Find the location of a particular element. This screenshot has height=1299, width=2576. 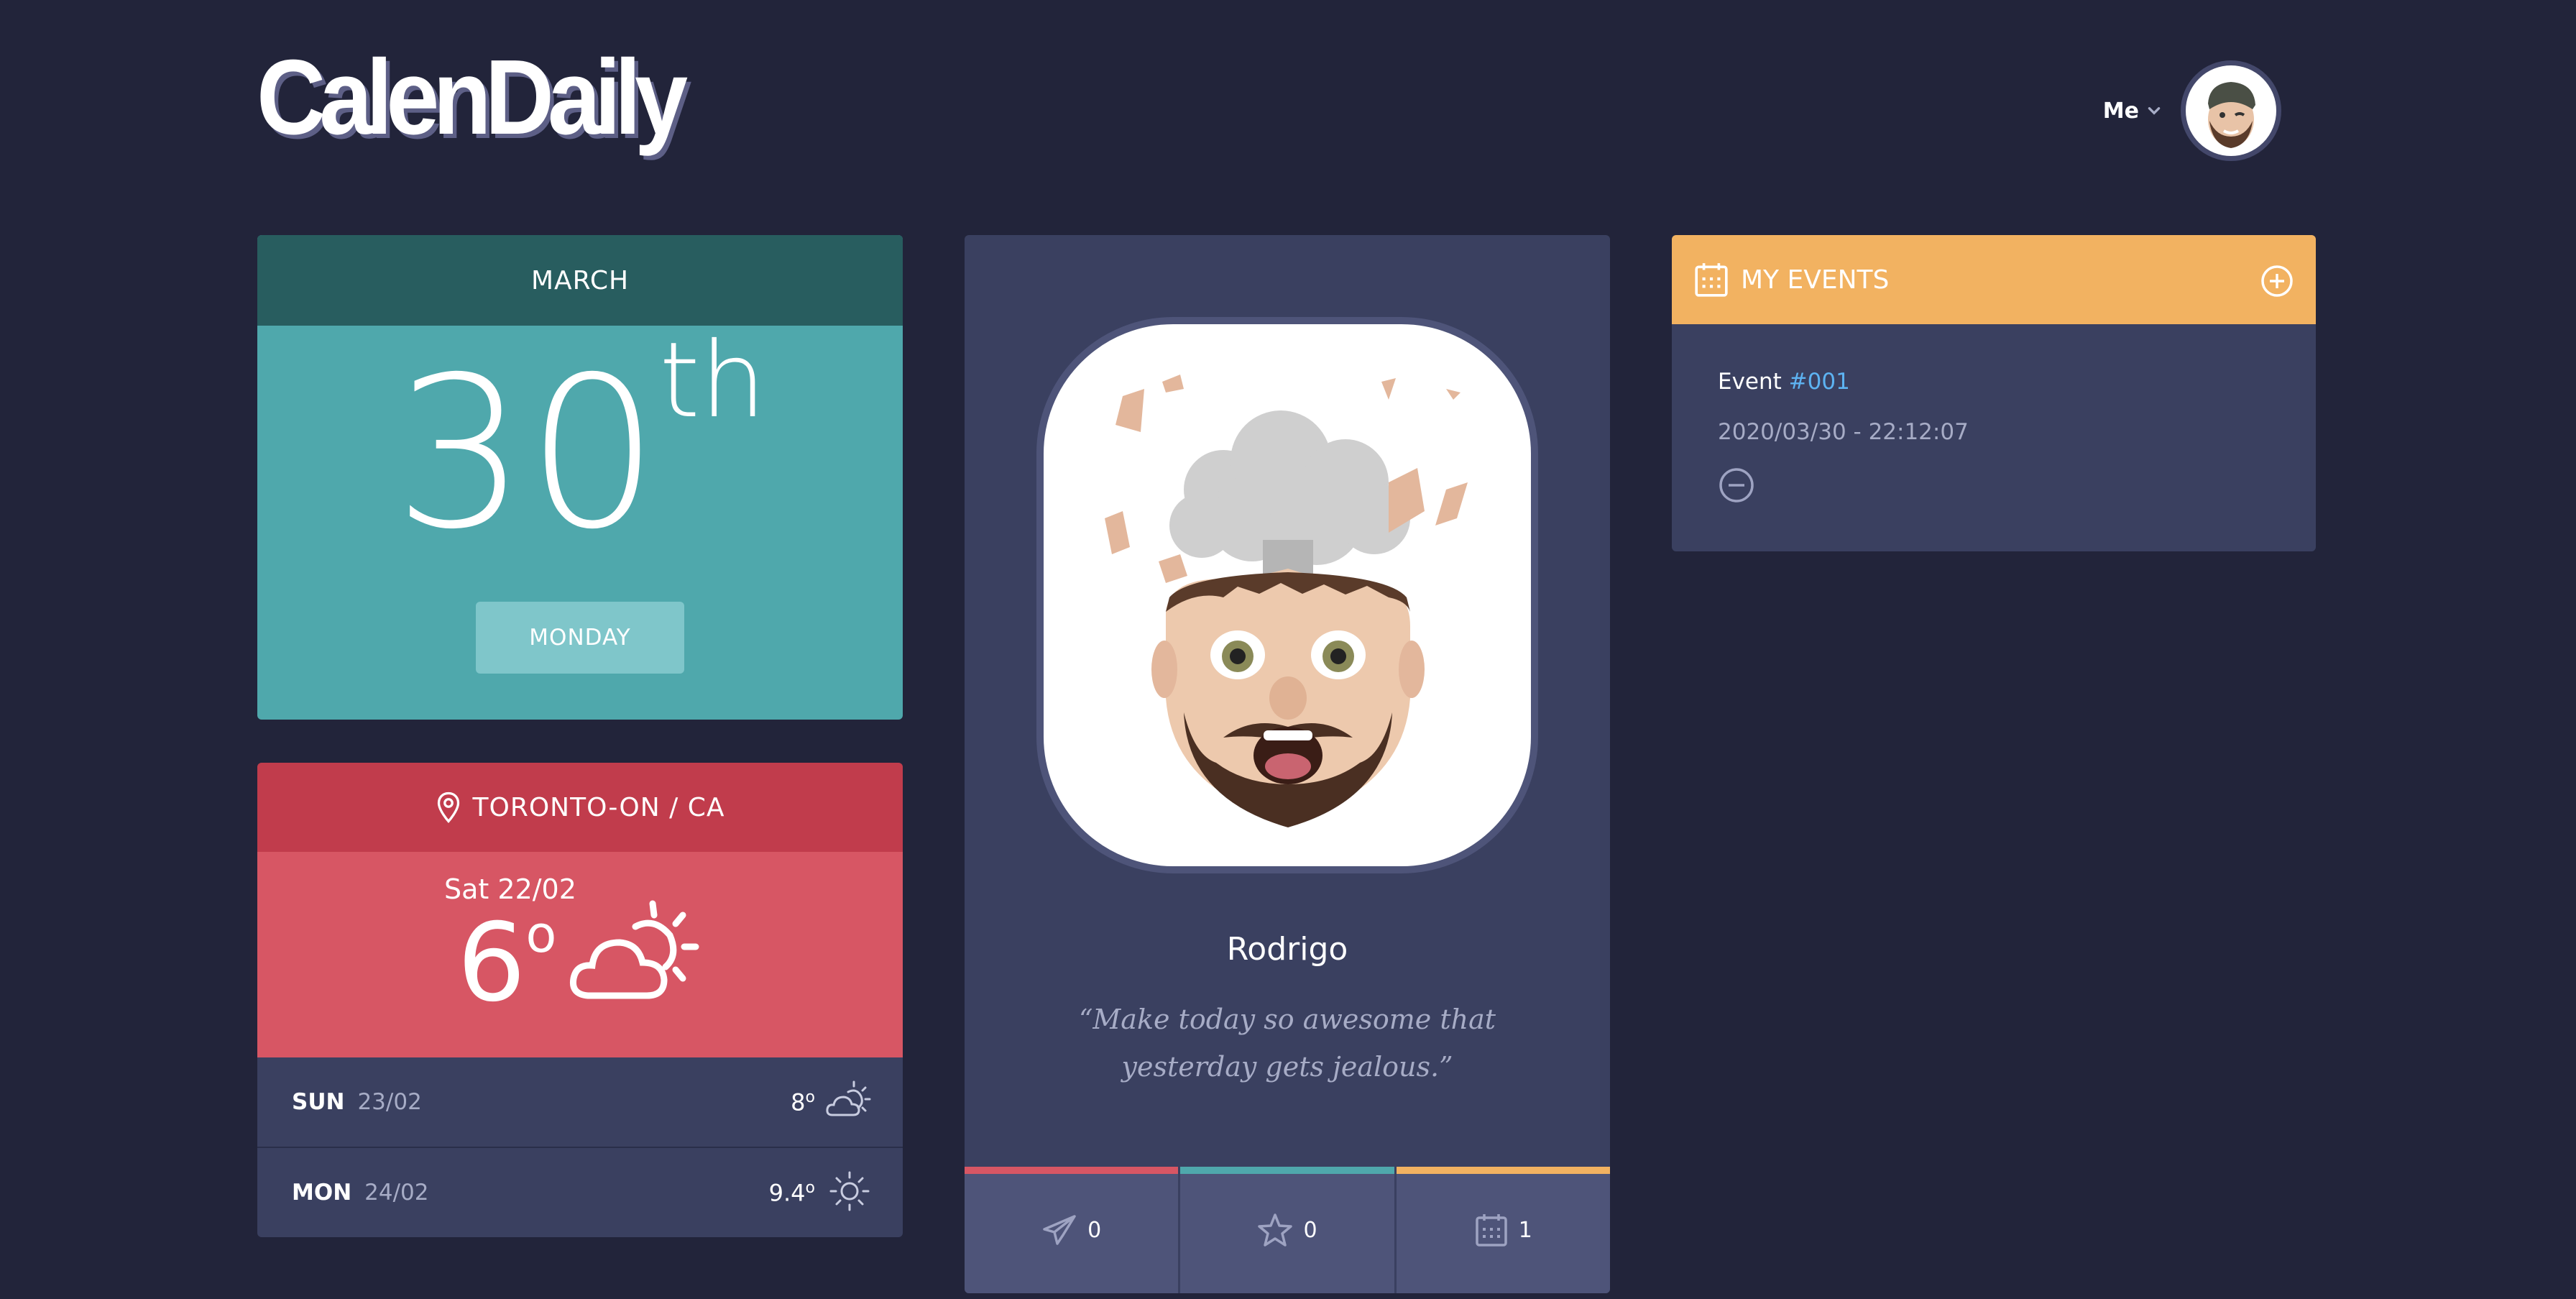

add-event-icon is located at coordinates (2277, 281).